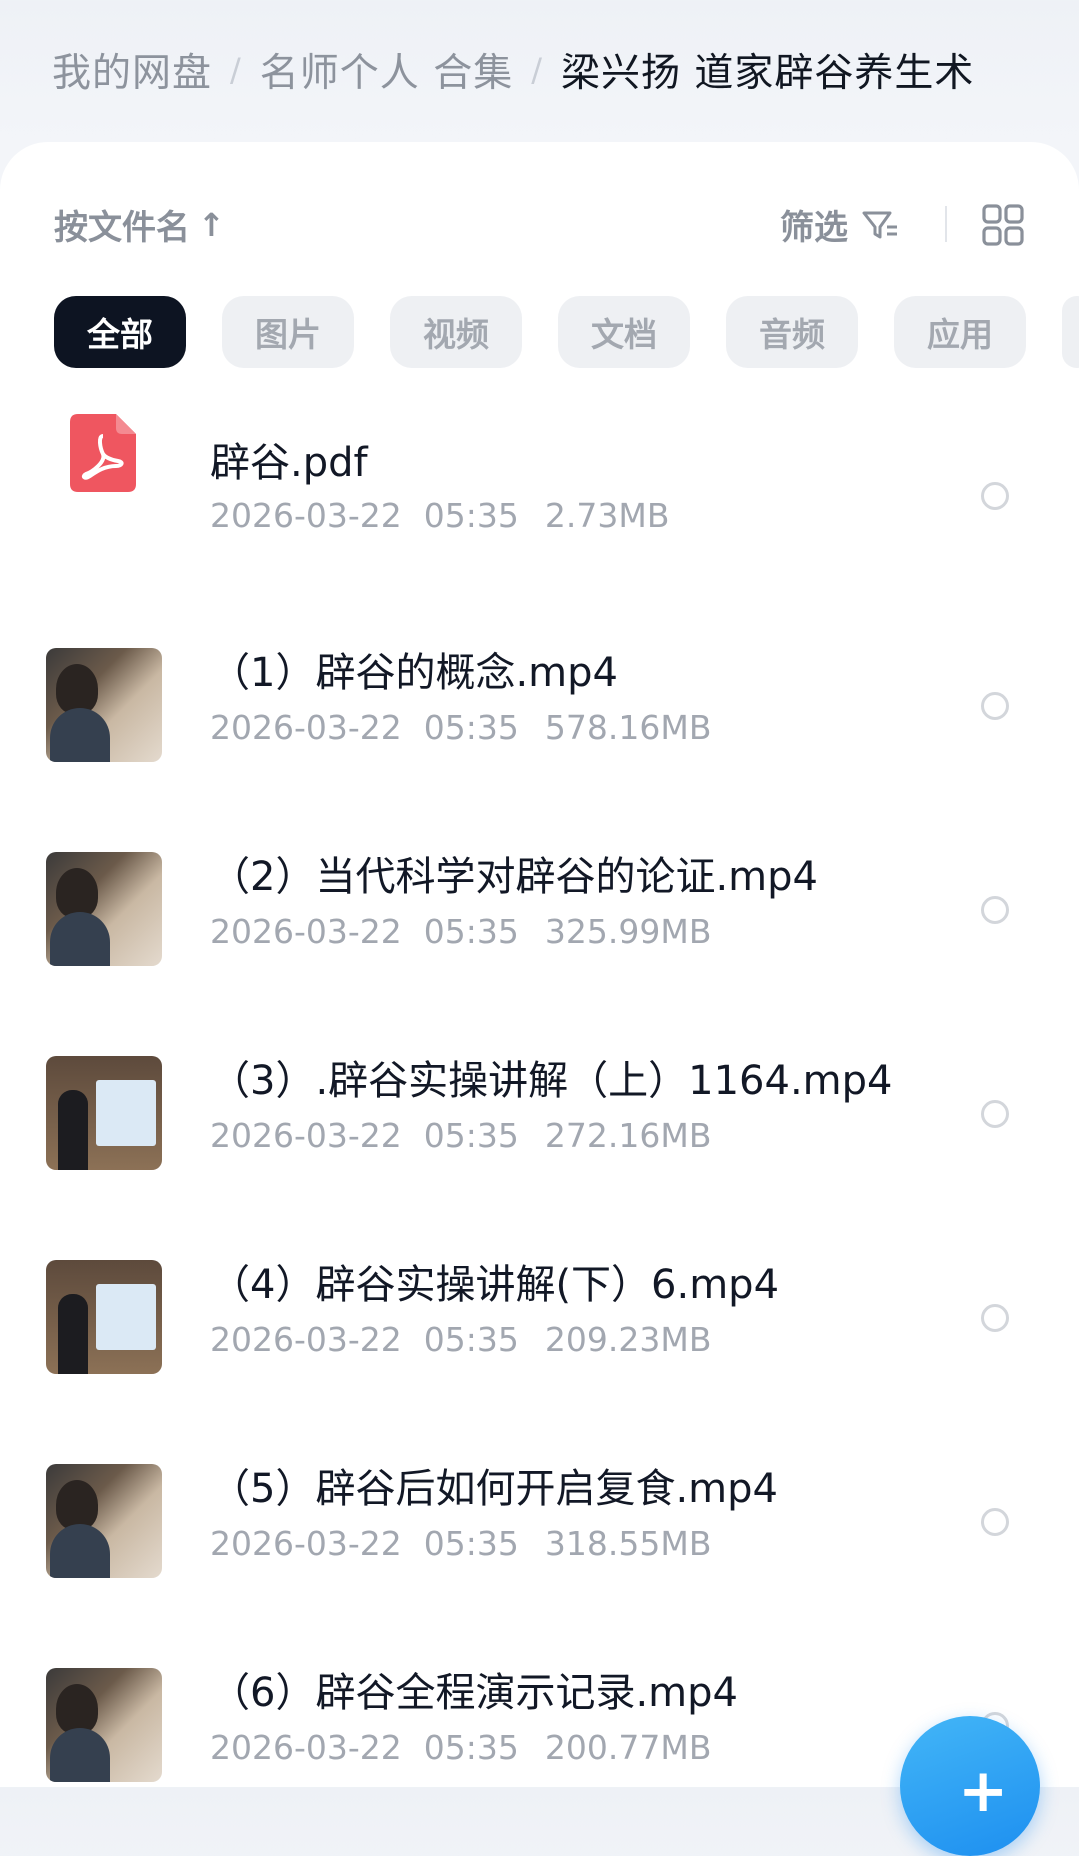 This screenshot has height=1856, width=1079. What do you see at coordinates (414, 673) in the screenshot?
I see `file-name: （1）辟谷的概念.mp4` at bounding box center [414, 673].